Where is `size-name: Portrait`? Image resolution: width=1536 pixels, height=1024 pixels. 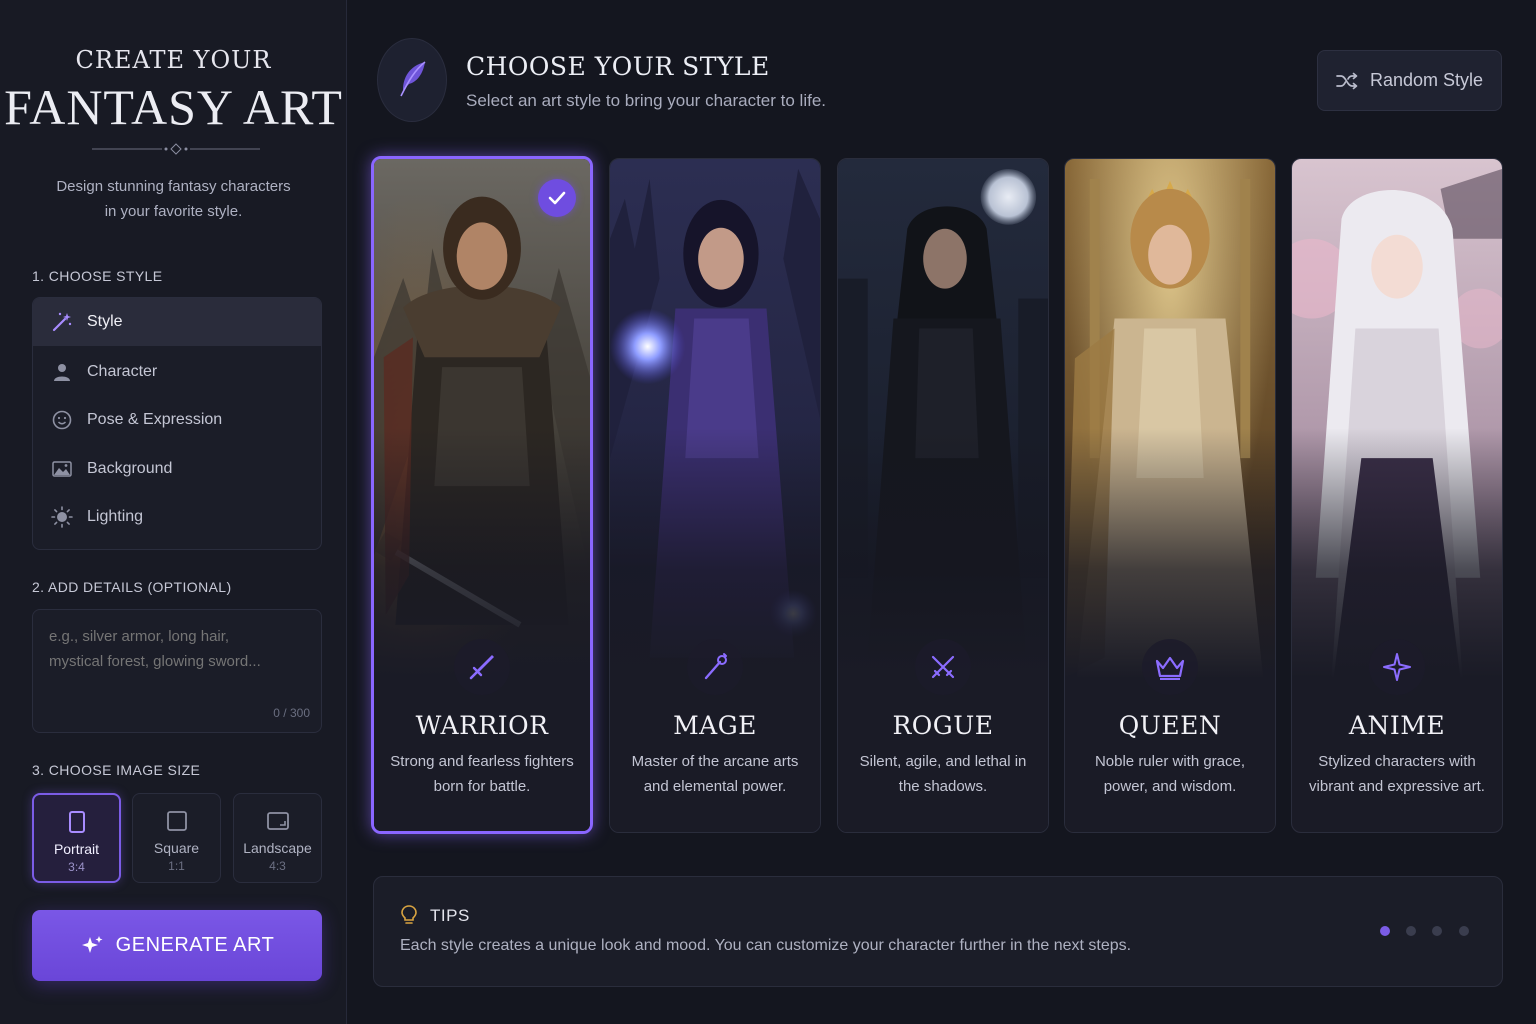
size-name: Portrait is located at coordinates (76, 849).